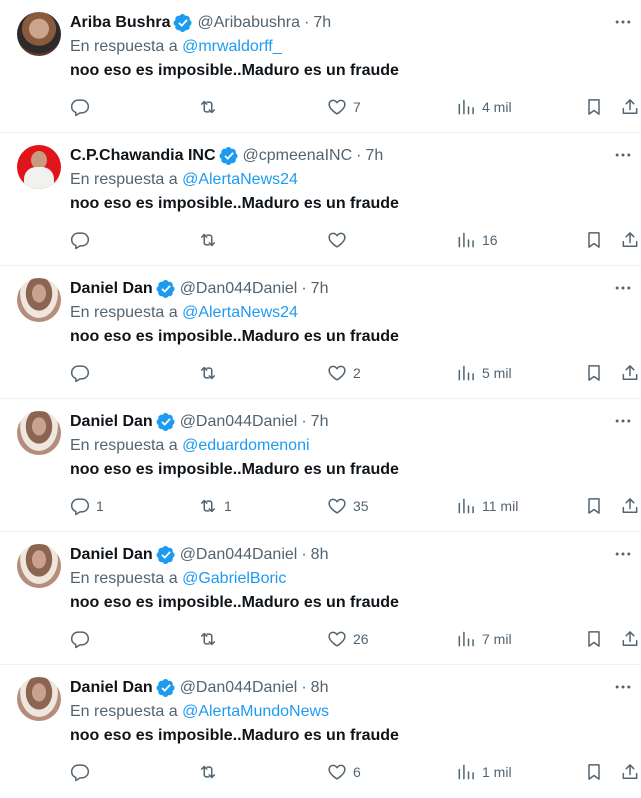  I want to click on reply-context: En respuesta a @AlertaNews24, so click(184, 313).